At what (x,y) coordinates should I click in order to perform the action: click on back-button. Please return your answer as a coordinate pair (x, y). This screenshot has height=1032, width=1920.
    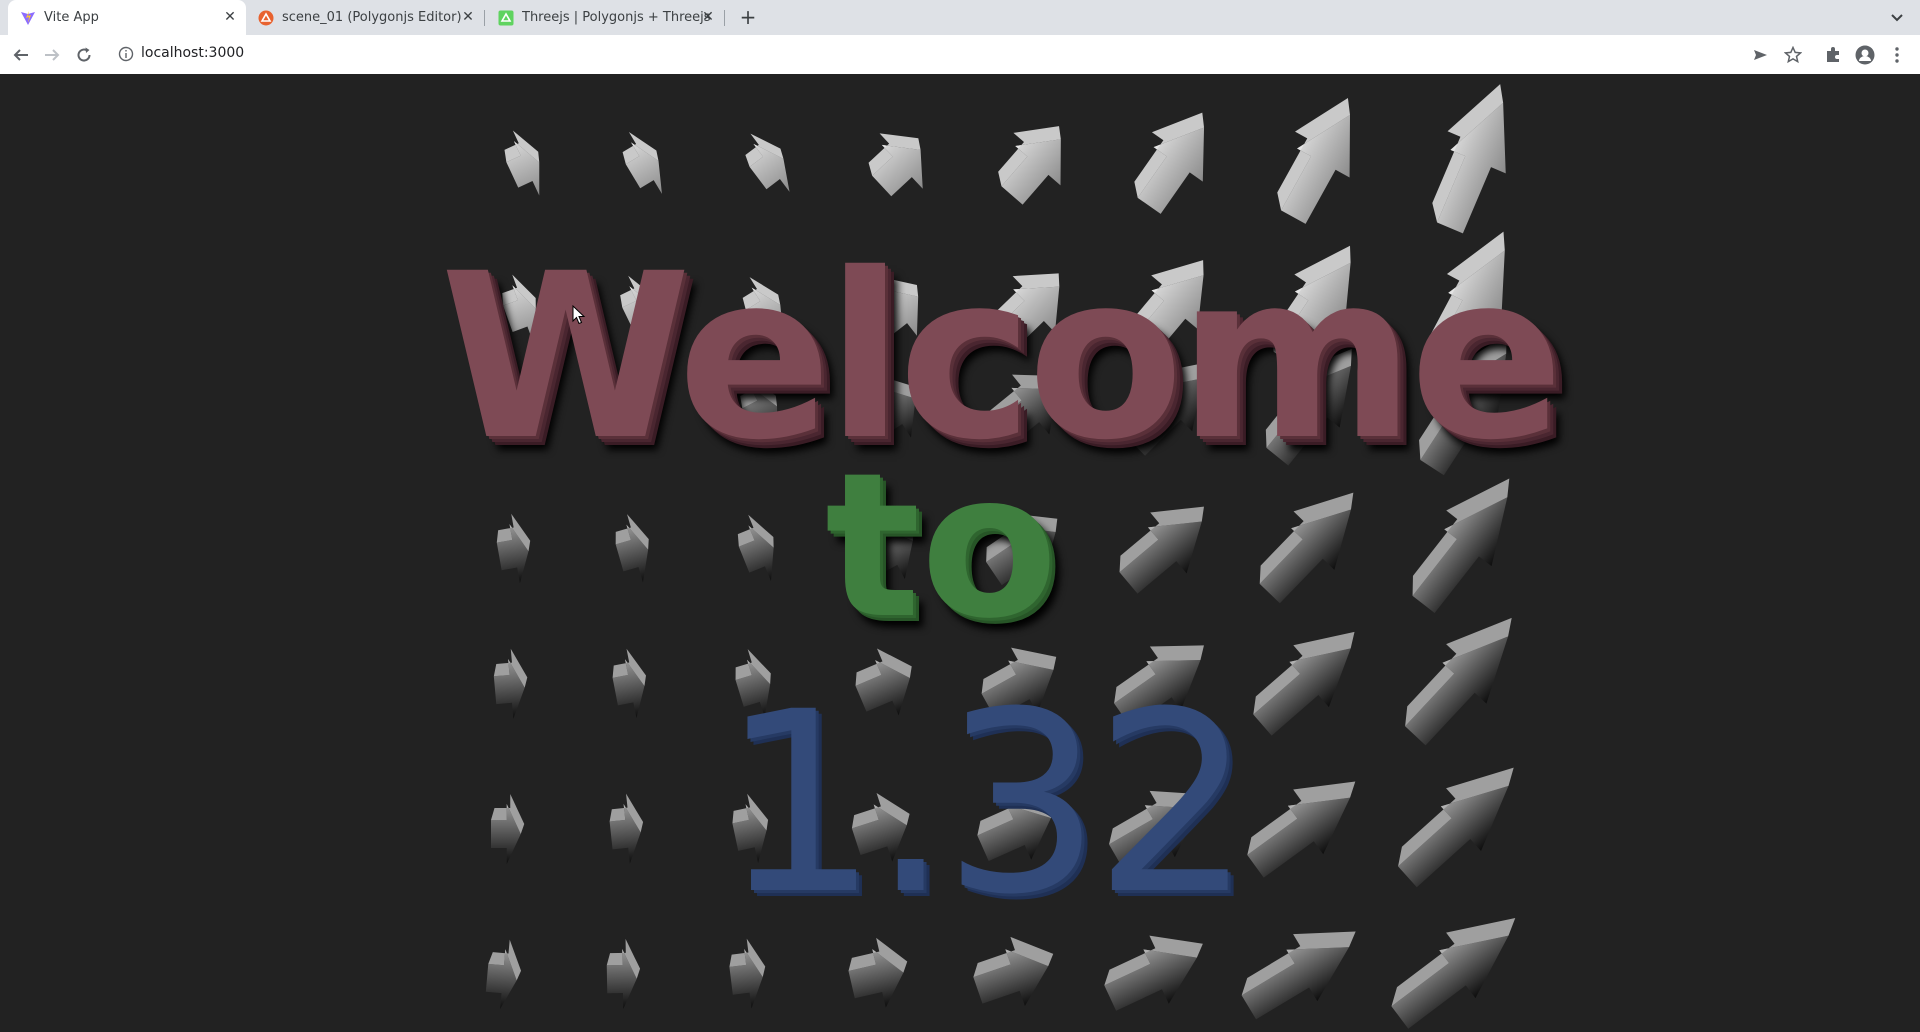
    Looking at the image, I should click on (21, 55).